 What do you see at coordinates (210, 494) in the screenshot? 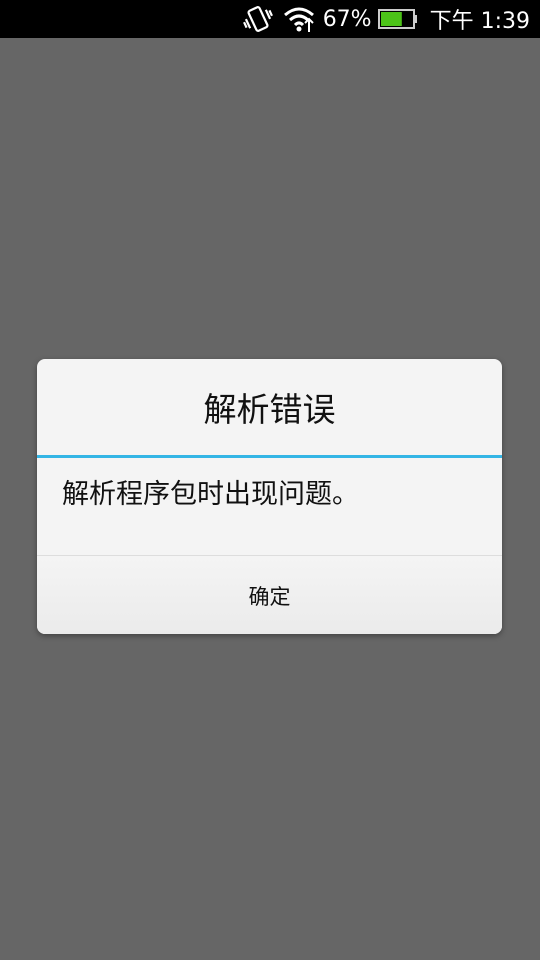
I see `dialog-message: 解析程序包时出现问题。` at bounding box center [210, 494].